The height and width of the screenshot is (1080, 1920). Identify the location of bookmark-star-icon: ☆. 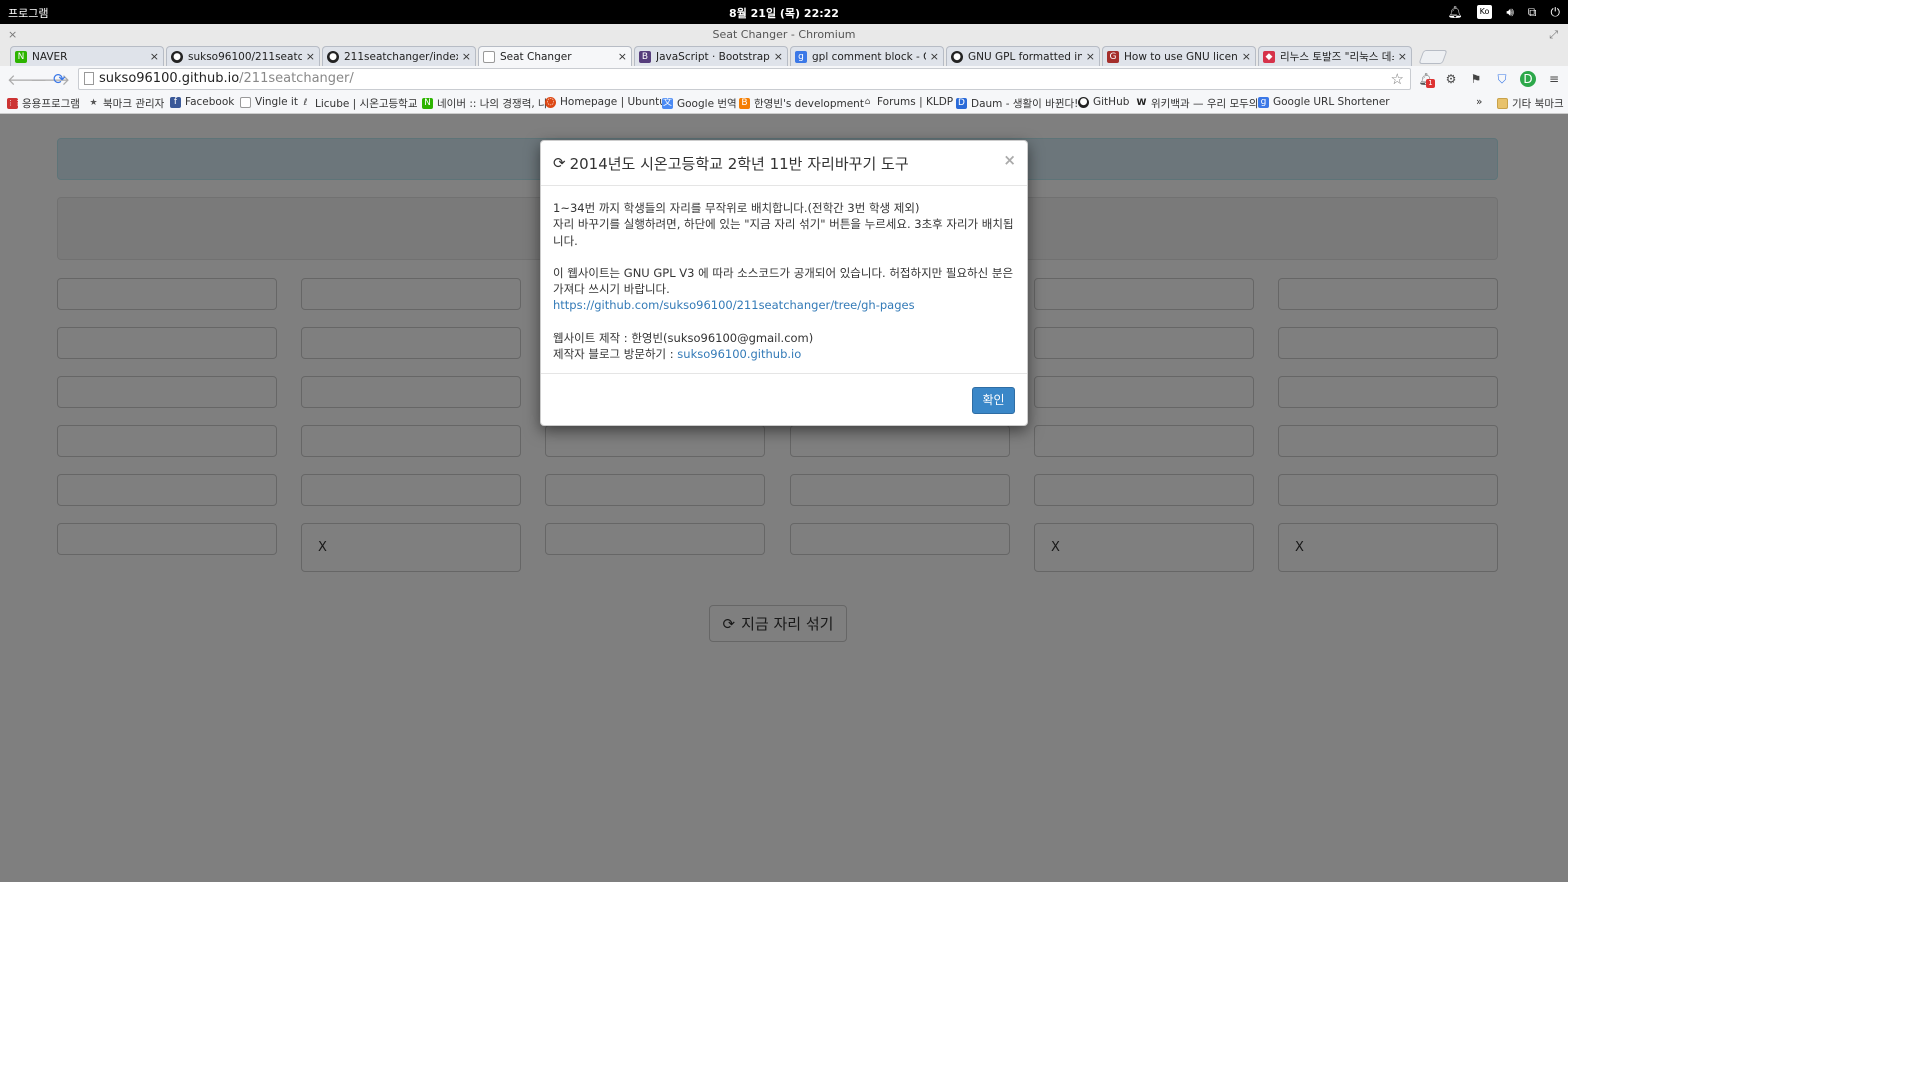
(1397, 79).